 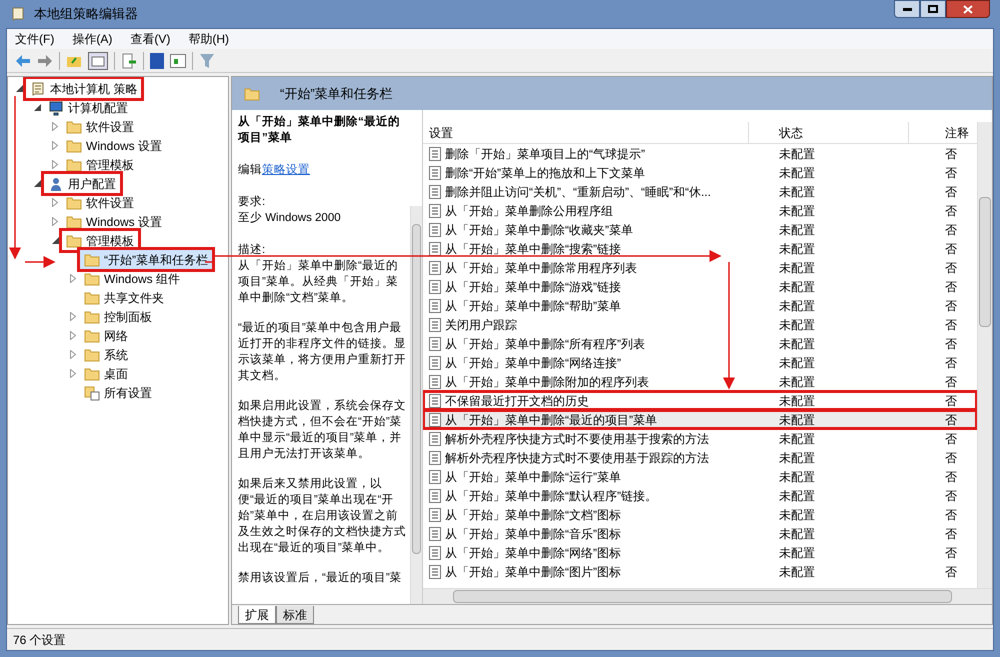 I want to click on table-row: 从「开始」菜单中删除“音乐”图标 未配置 否, so click(x=700, y=533).